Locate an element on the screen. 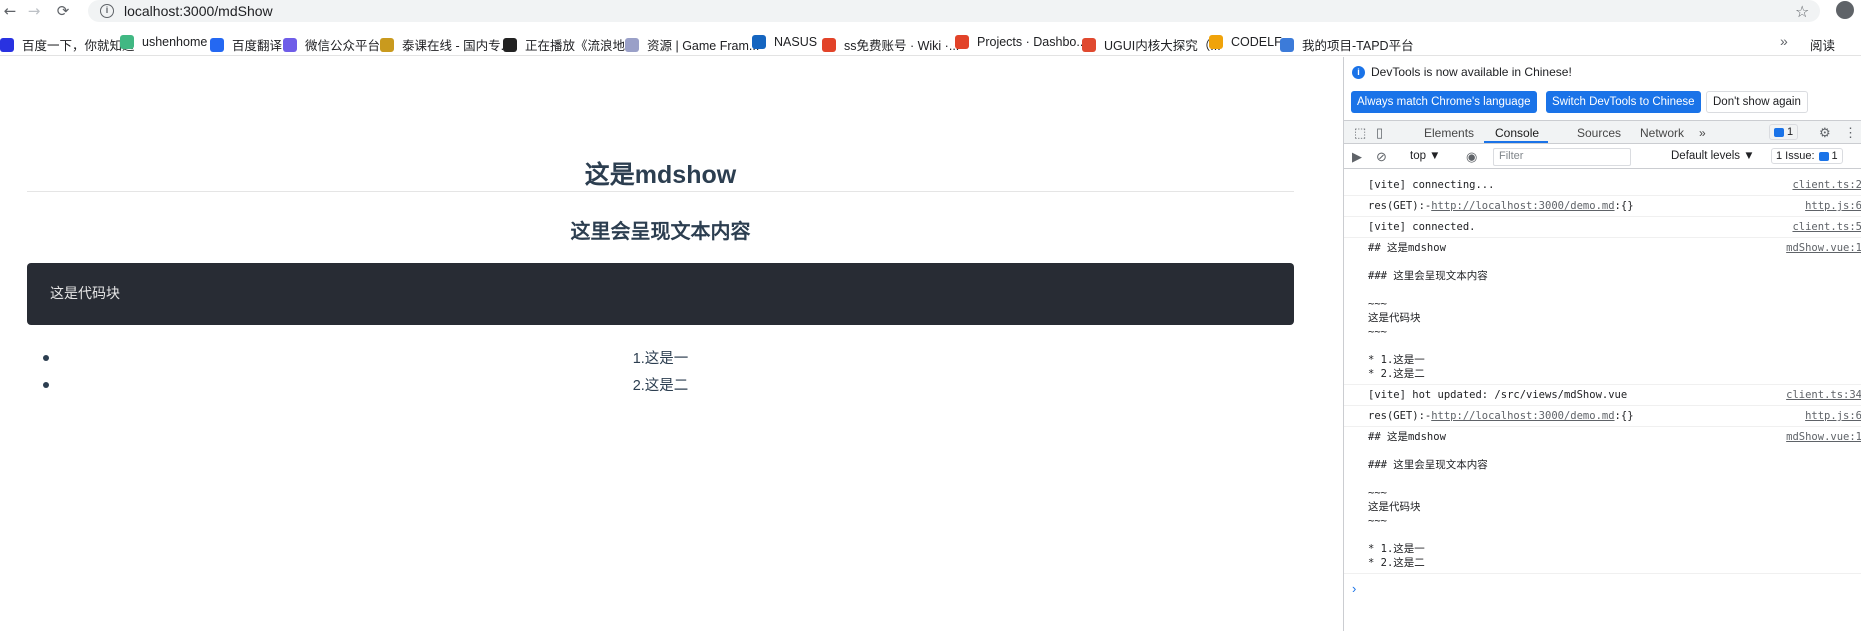  inspect-element-icon: ⬚ is located at coordinates (1360, 133).